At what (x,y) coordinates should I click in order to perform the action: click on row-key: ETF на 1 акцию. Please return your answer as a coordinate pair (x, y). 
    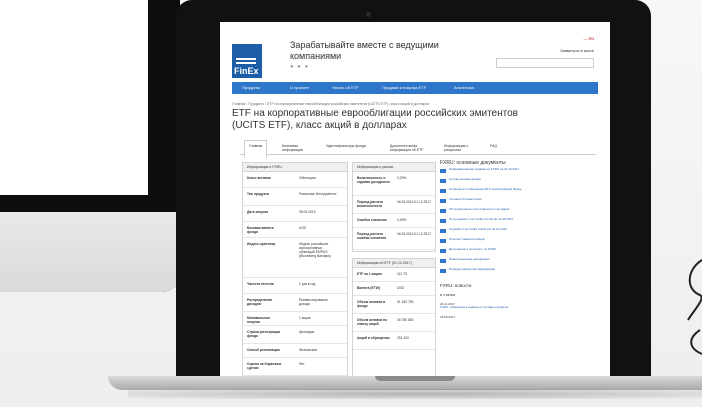
    Looking at the image, I should click on (369, 274).